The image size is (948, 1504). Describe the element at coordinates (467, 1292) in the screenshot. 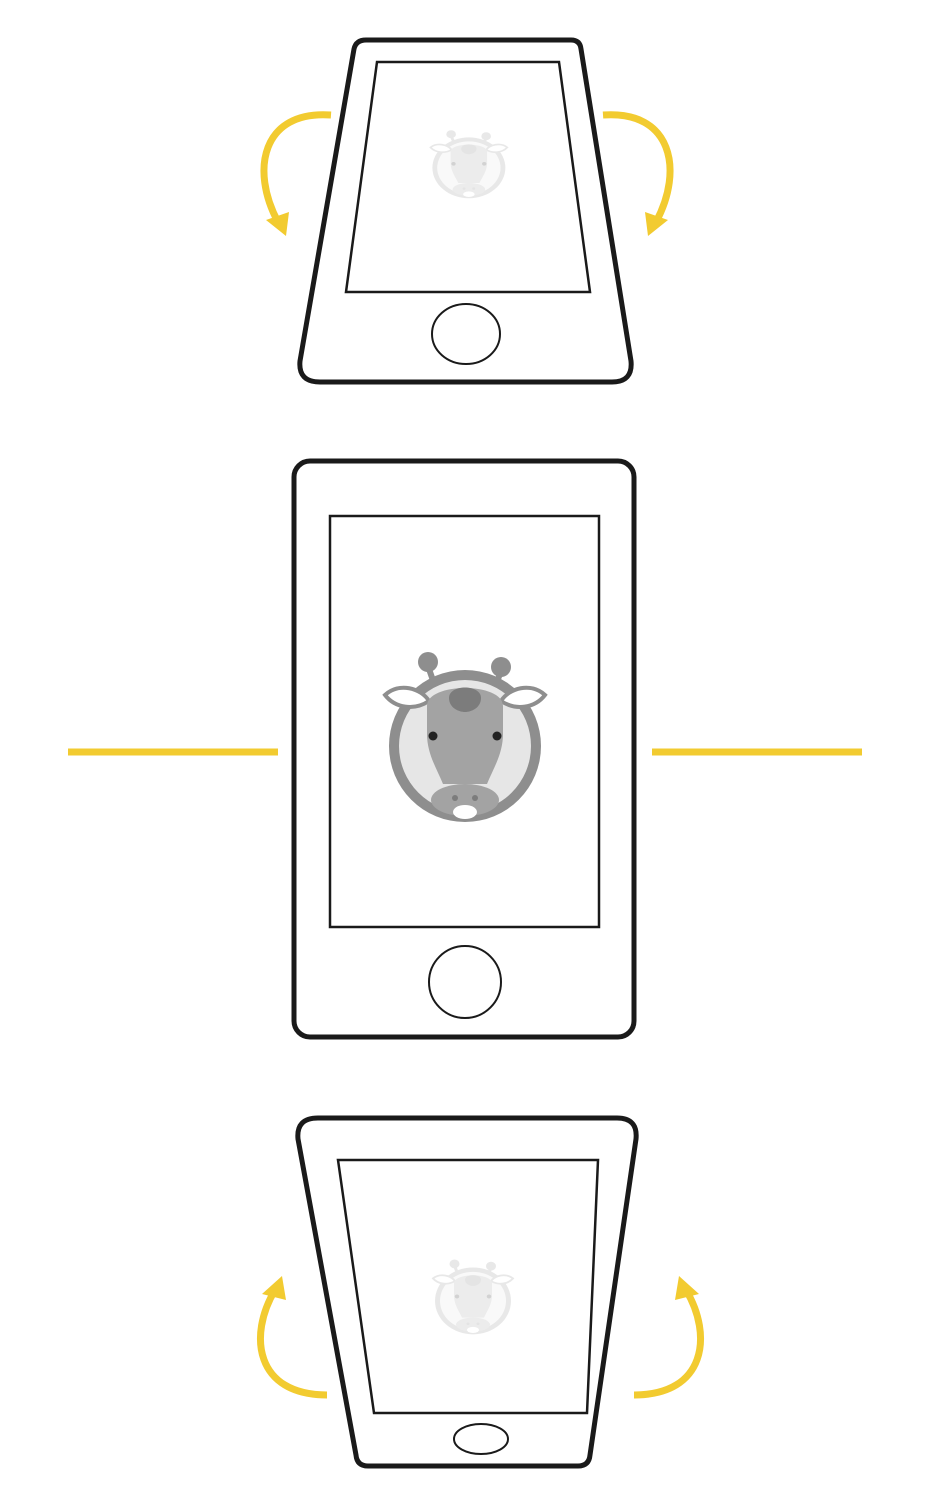

I see `phone-tilted-forward` at that location.